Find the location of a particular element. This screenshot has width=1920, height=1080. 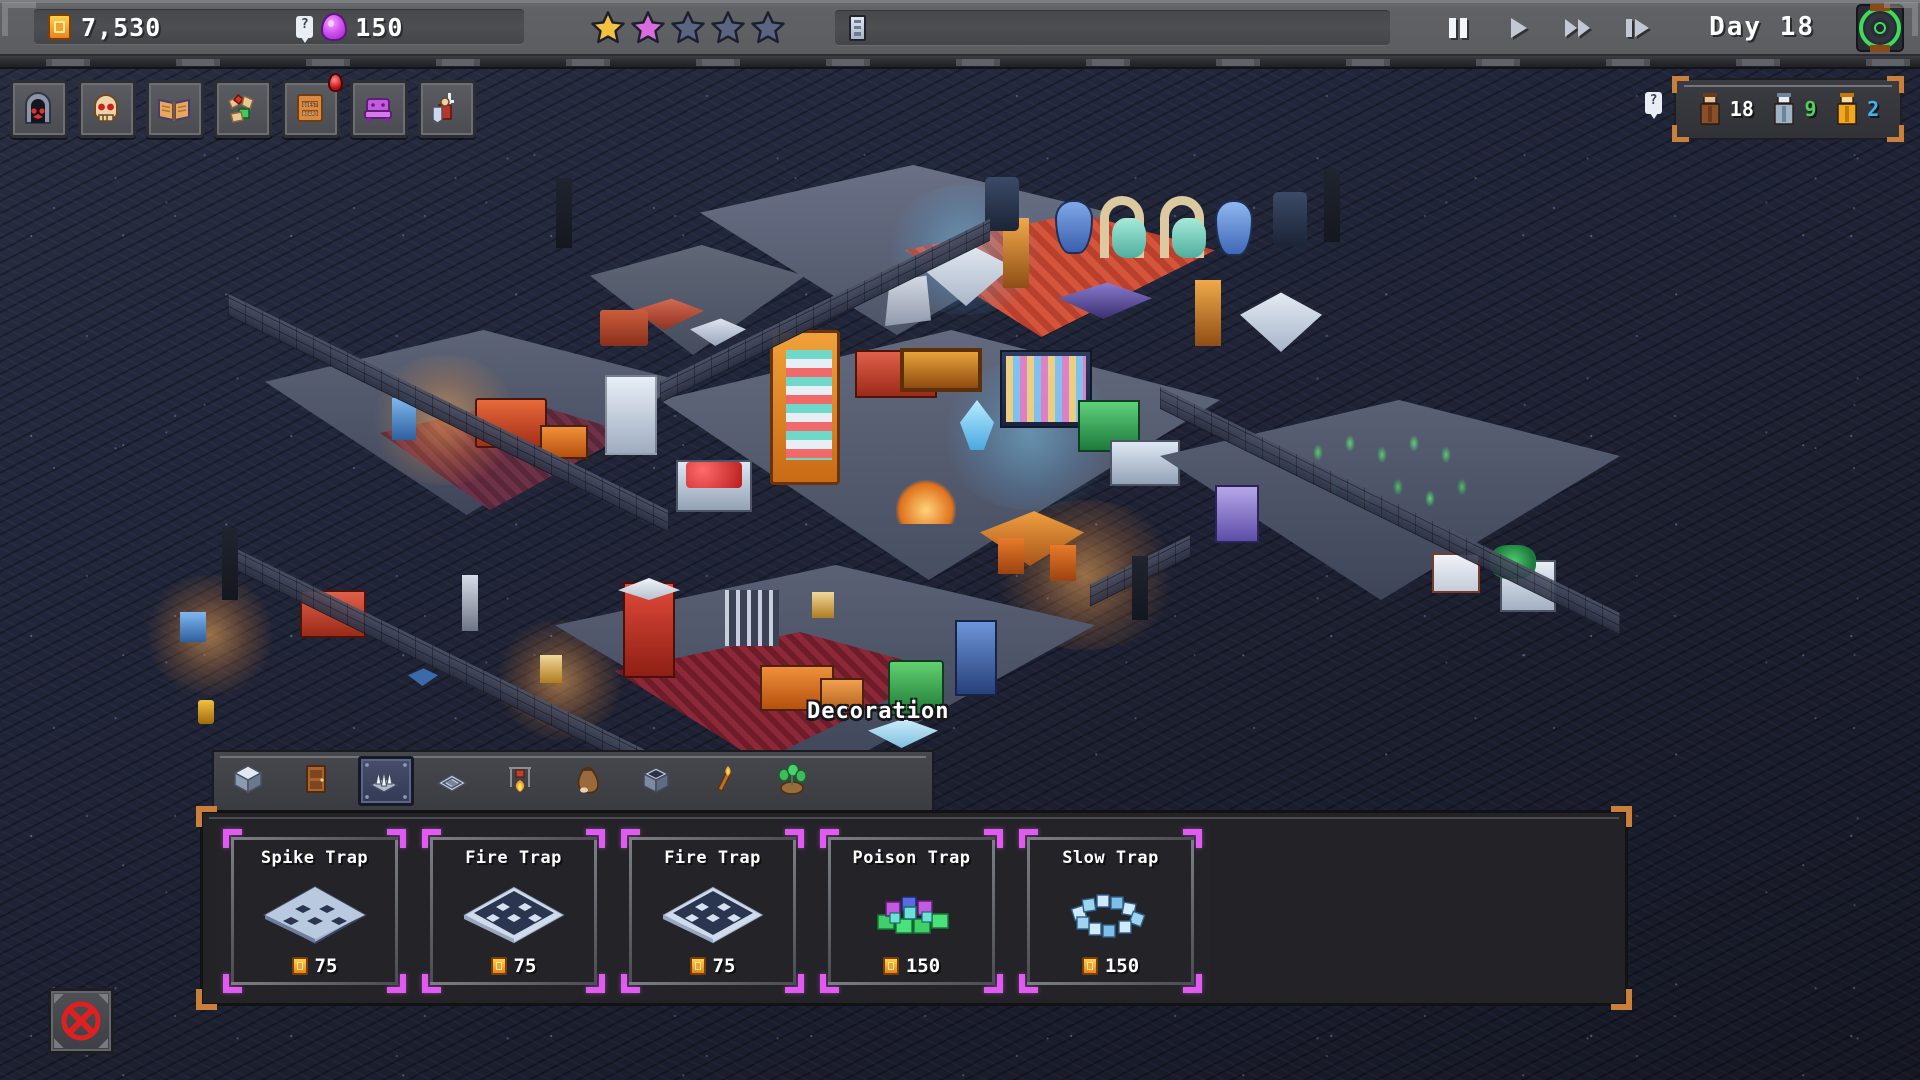

top-hud-bar: 7,530 ? 150 Day 18 is located at coordinates (960, 28).